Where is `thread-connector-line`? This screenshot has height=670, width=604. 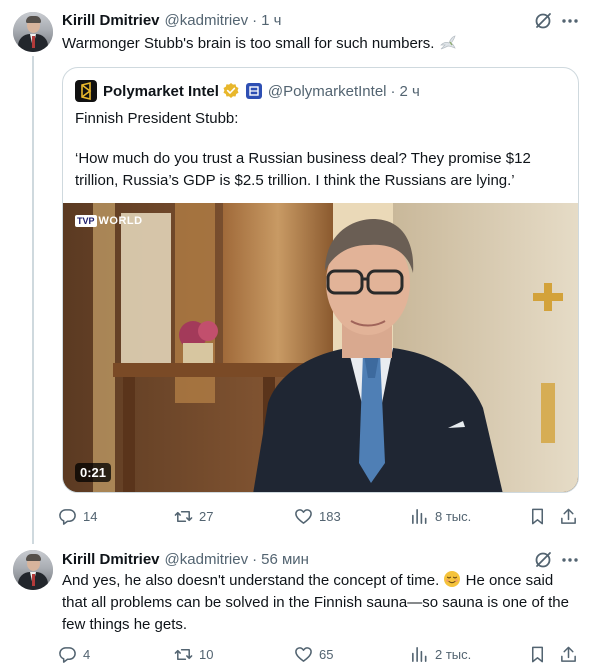
thread-connector-line is located at coordinates (33, 300).